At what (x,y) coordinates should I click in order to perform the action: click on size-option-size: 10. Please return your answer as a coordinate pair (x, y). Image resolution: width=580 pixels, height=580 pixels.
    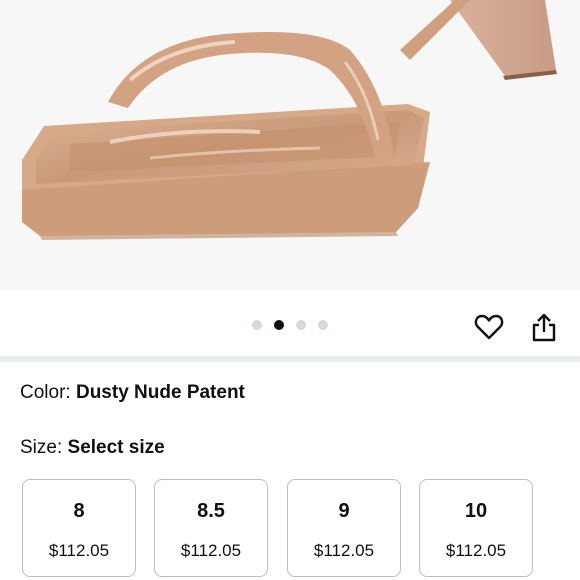
    Looking at the image, I should click on (476, 511).